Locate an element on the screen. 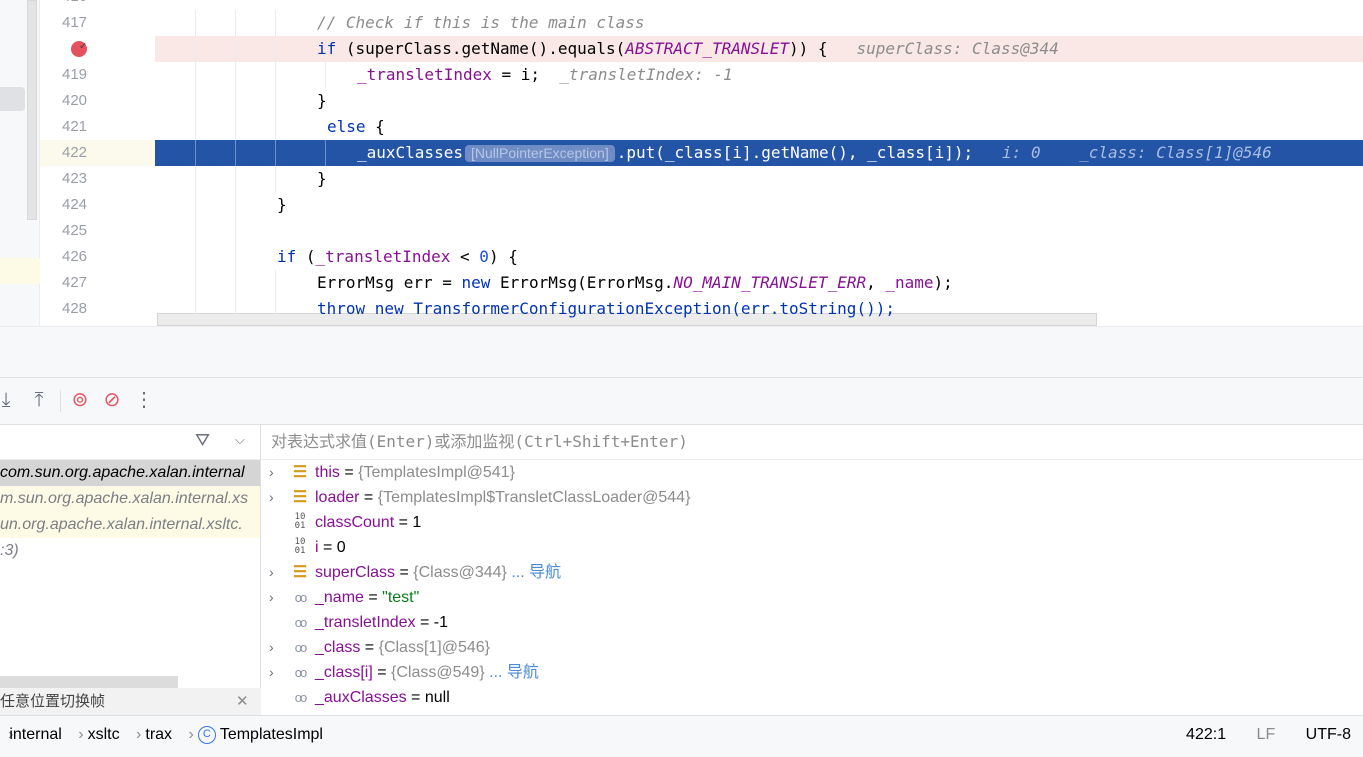 The height and width of the screenshot is (757, 1363). breadcrumb-item: internal is located at coordinates (35, 734).